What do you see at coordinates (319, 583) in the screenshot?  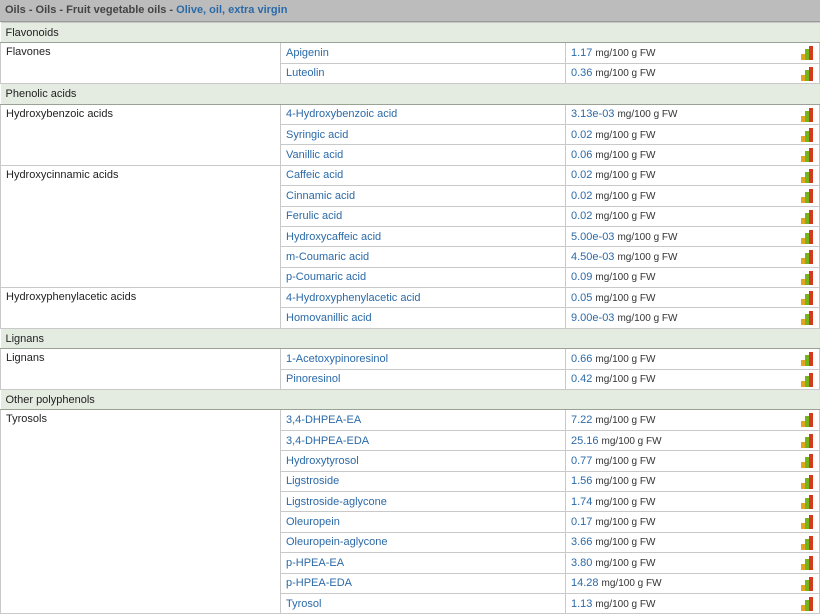 I see `compound-link: p-HPEA-EDA` at bounding box center [319, 583].